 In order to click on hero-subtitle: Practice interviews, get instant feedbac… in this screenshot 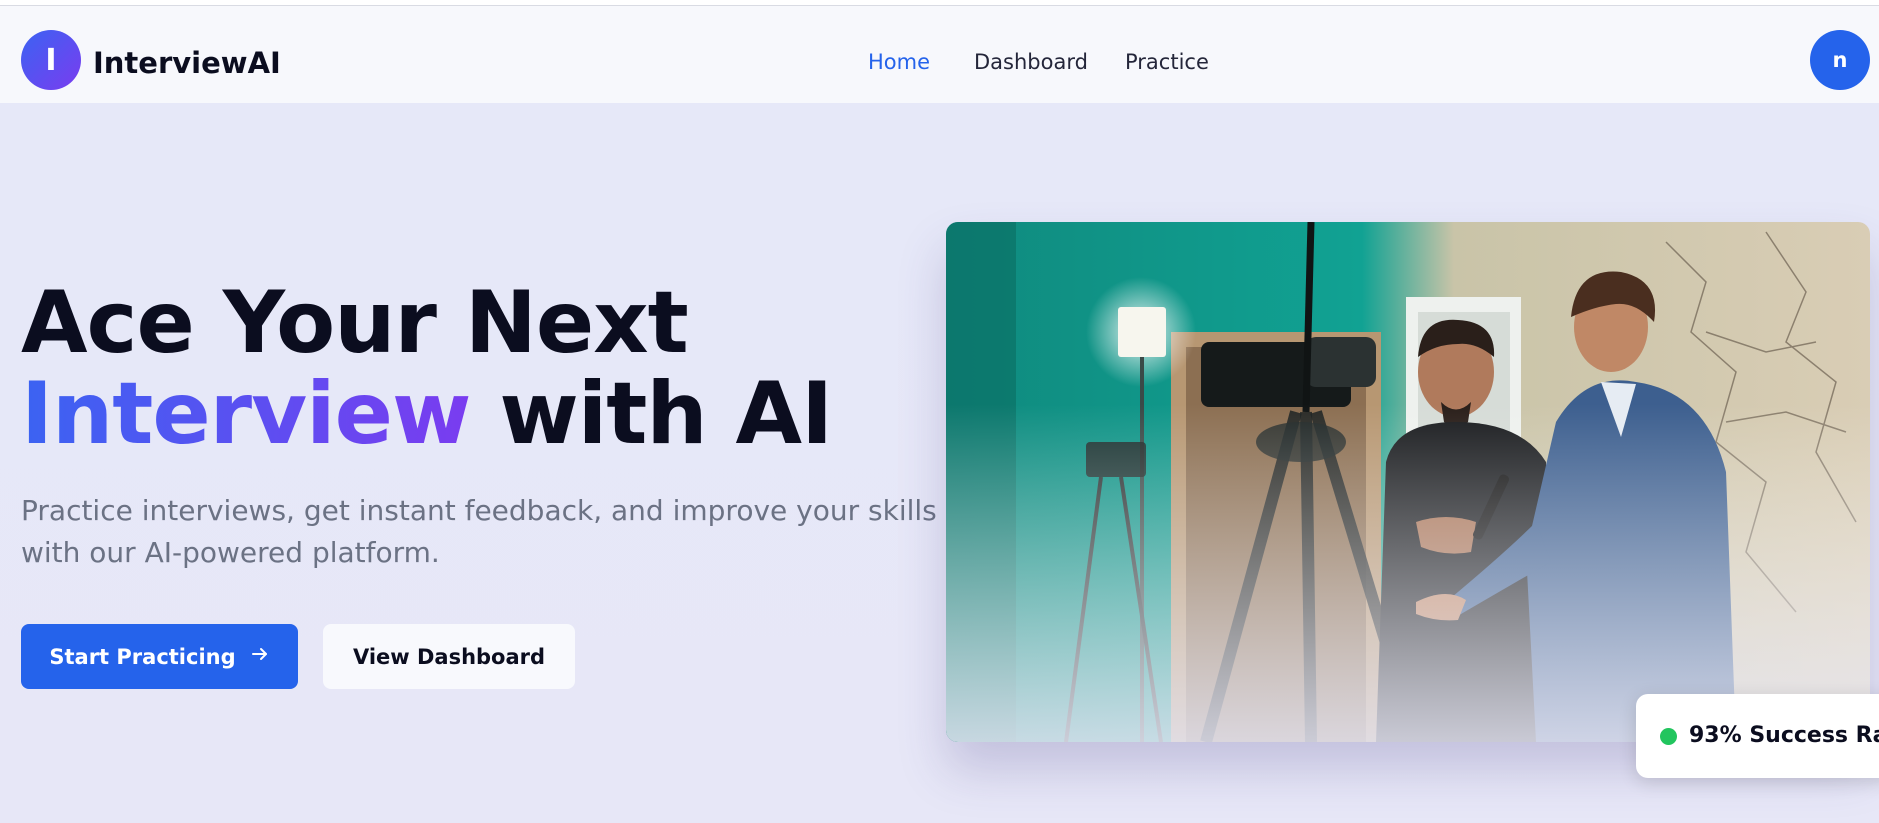, I will do `click(479, 531)`.